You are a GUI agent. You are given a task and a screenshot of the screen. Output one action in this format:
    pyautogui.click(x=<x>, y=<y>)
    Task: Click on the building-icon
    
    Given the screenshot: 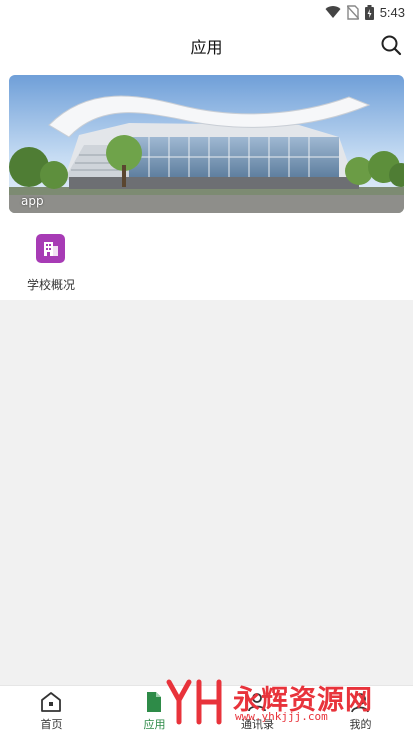 What is the action you would take?
    pyautogui.click(x=51, y=249)
    